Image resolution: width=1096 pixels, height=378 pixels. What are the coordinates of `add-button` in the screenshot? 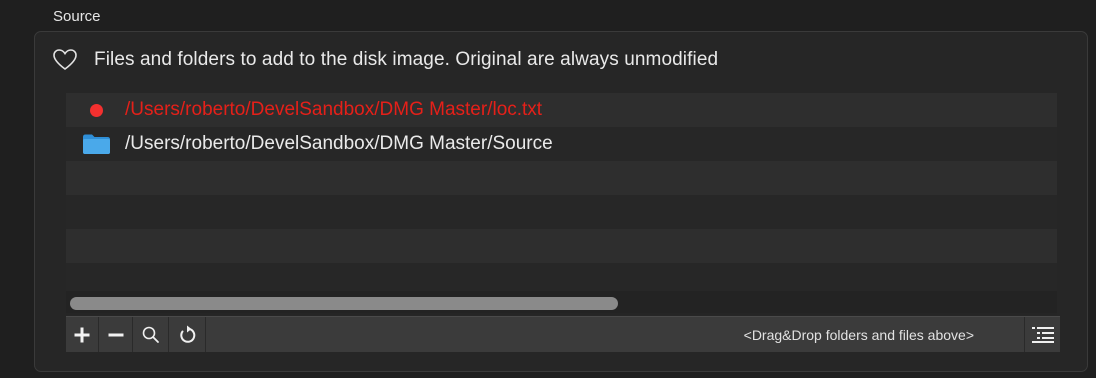 It's located at (82, 334).